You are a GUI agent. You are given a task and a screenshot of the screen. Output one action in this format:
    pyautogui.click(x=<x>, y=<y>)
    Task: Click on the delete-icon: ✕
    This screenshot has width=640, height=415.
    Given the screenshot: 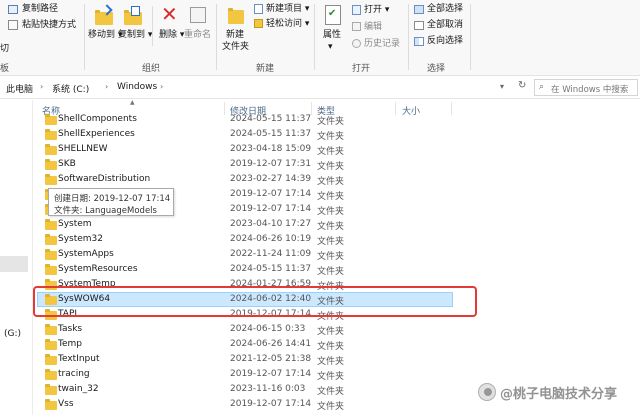 What is the action you would take?
    pyautogui.click(x=169, y=14)
    